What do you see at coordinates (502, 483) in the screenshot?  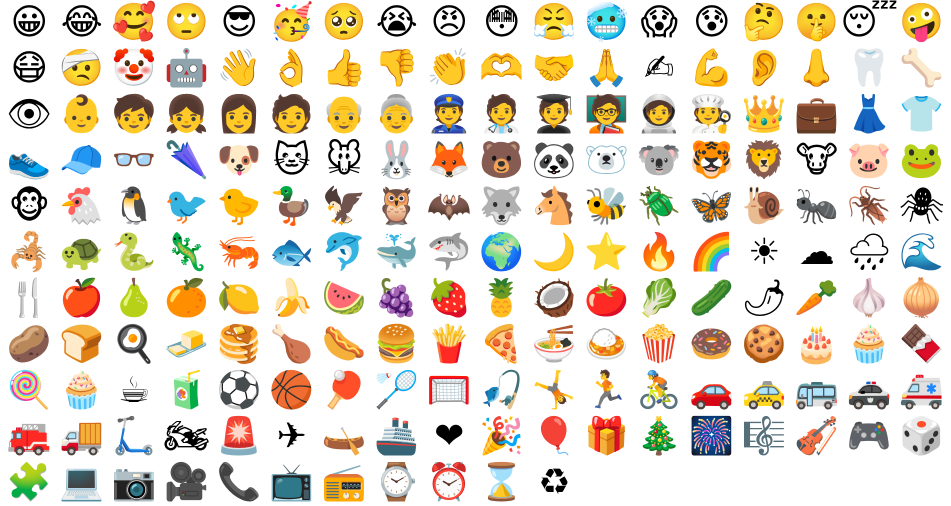 I see `hourglass-icon: ⌛` at bounding box center [502, 483].